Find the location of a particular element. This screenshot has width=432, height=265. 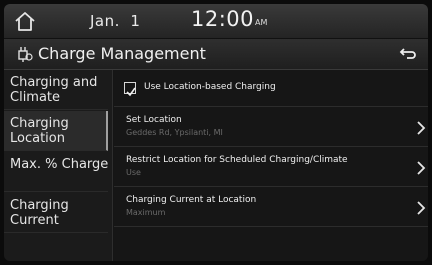

back-arrow-icon is located at coordinates (407, 53).